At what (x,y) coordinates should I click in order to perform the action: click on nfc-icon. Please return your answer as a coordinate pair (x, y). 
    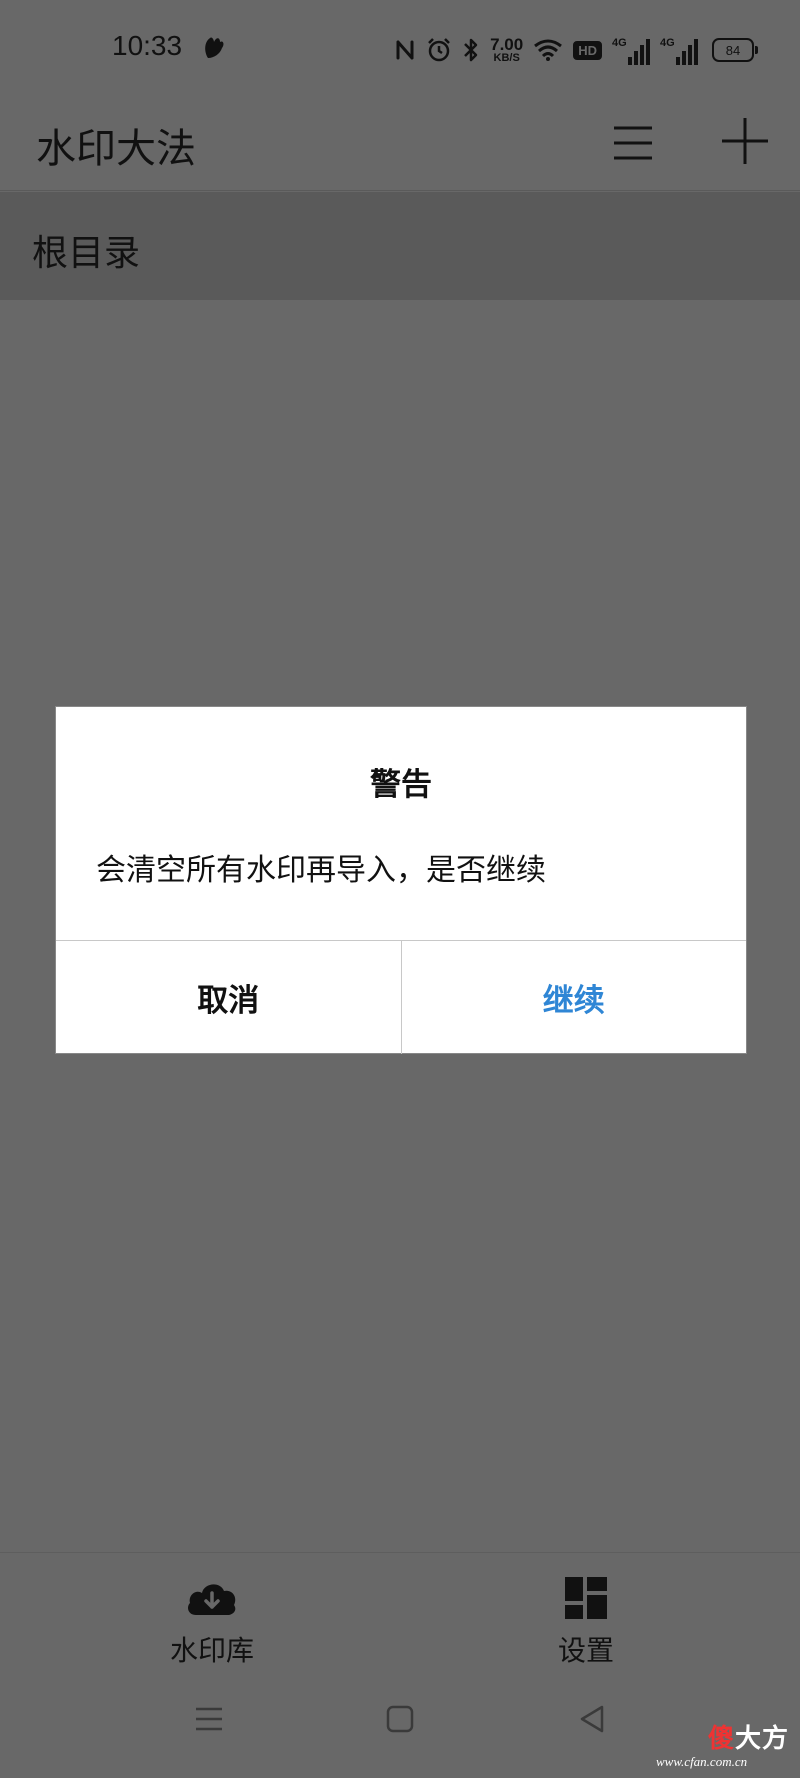
    Looking at the image, I should click on (405, 50).